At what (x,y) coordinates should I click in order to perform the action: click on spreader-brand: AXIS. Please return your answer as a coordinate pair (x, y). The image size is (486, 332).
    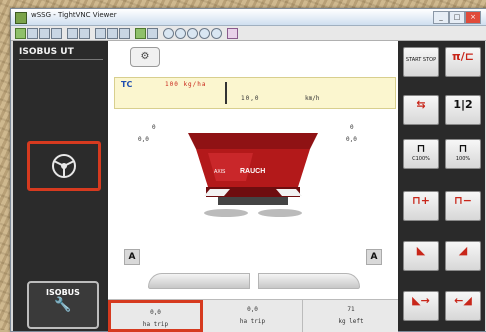
    Looking at the image, I should click on (220, 172).